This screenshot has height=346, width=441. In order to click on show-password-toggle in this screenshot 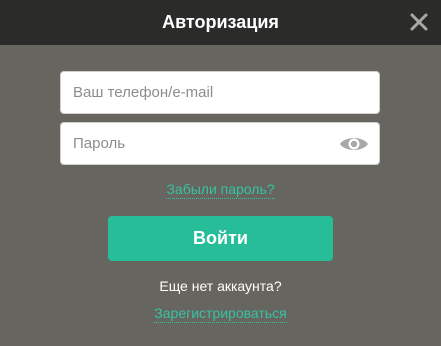, I will do `click(354, 144)`.